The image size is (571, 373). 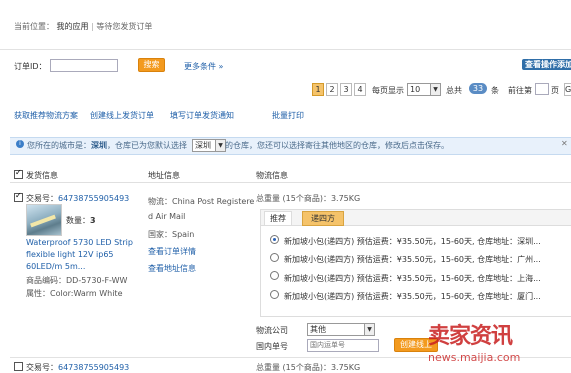 I want to click on order-id-label-text: 交易号：, so click(x=42, y=198).